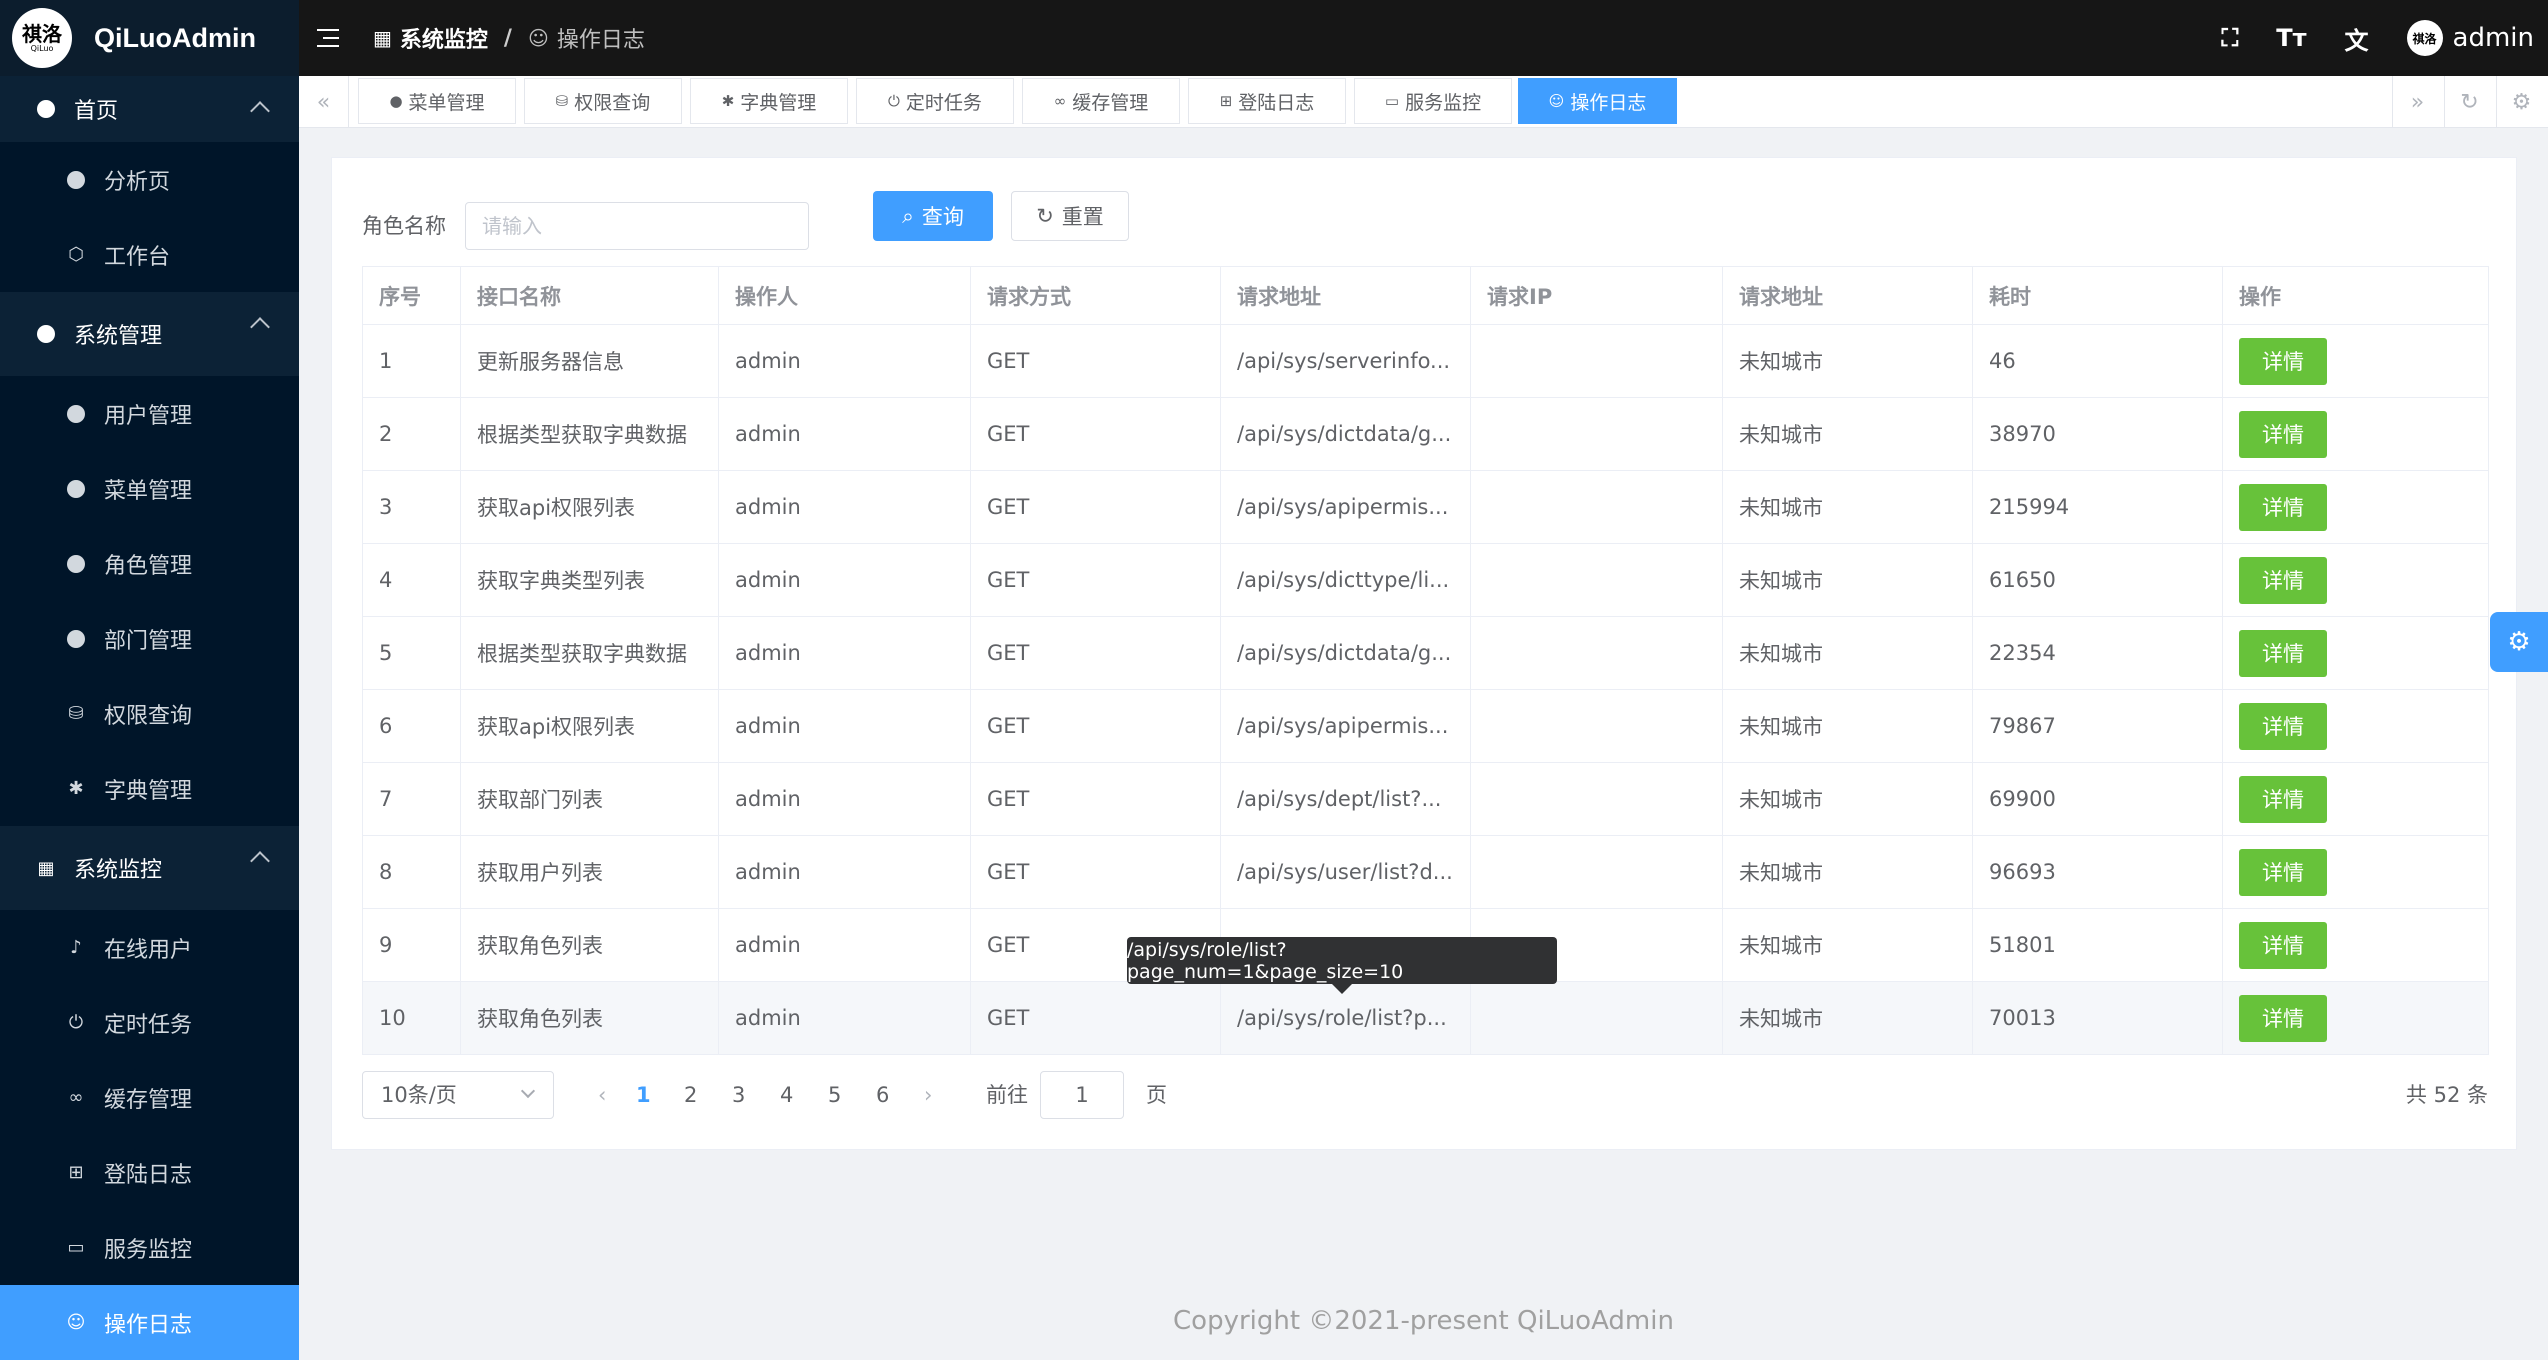  What do you see at coordinates (769, 101) in the screenshot?
I see `tab-dictionary: ✱ 字典管理` at bounding box center [769, 101].